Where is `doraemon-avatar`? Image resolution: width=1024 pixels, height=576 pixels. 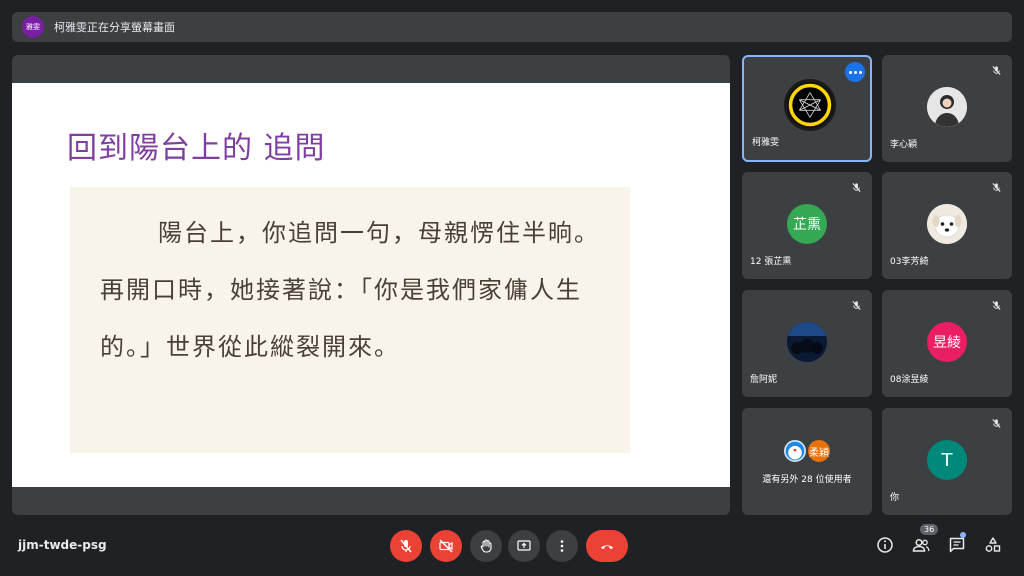 doraemon-avatar is located at coordinates (795, 451).